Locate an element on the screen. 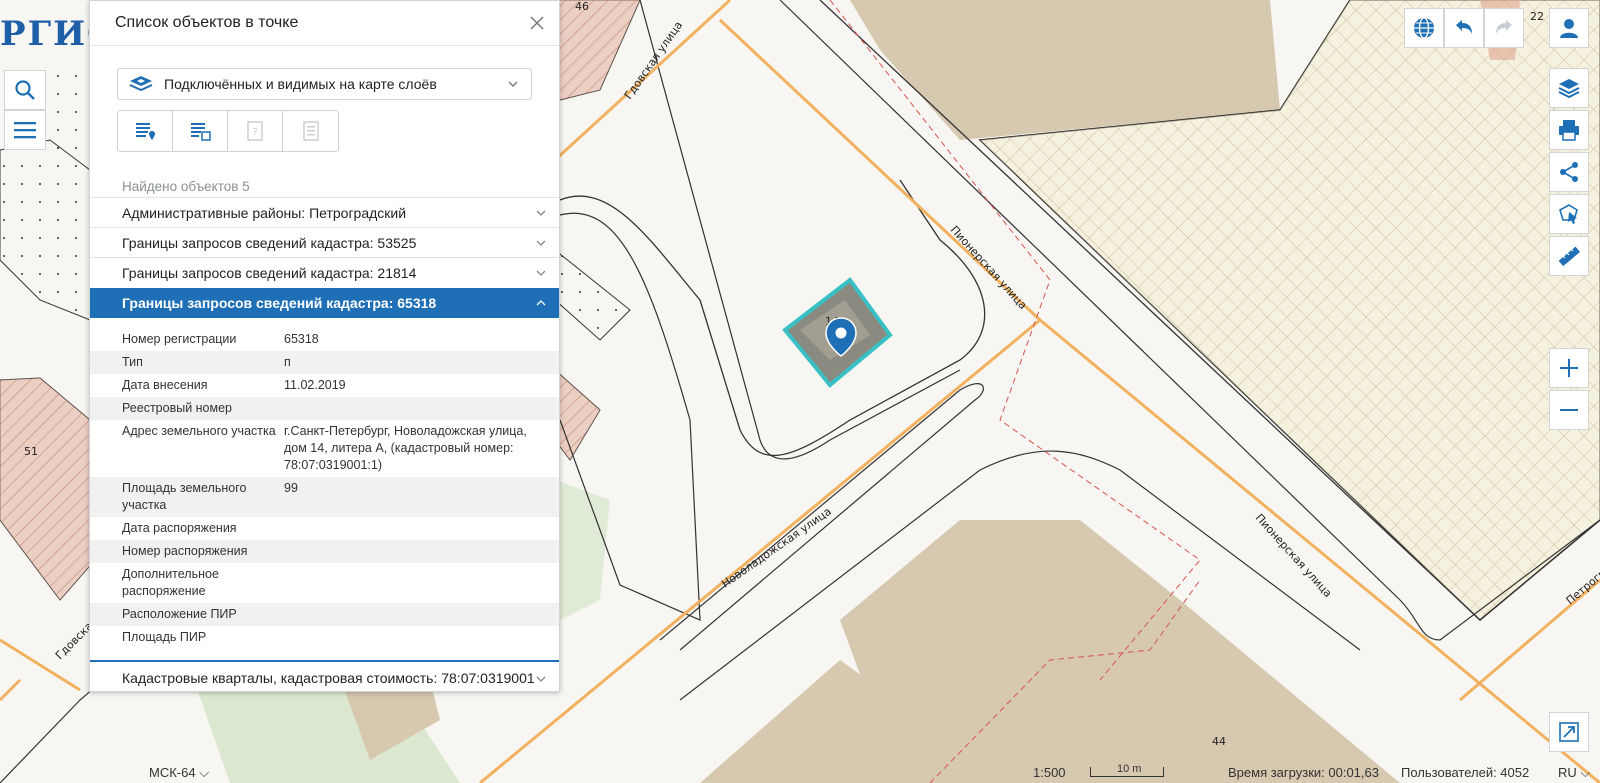 The height and width of the screenshot is (783, 1600). hamburger-icon is located at coordinates (25, 130).